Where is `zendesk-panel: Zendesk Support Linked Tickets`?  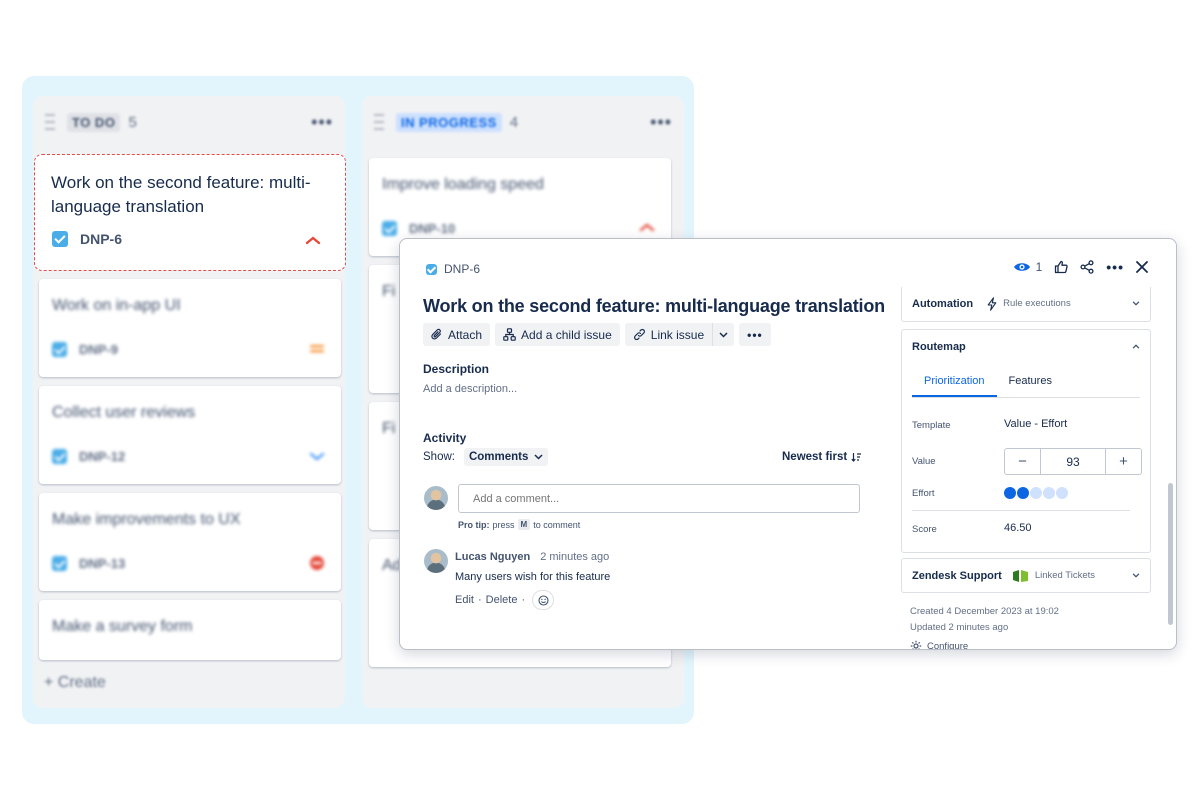 zendesk-panel: Zendesk Support Linked Tickets is located at coordinates (1026, 575).